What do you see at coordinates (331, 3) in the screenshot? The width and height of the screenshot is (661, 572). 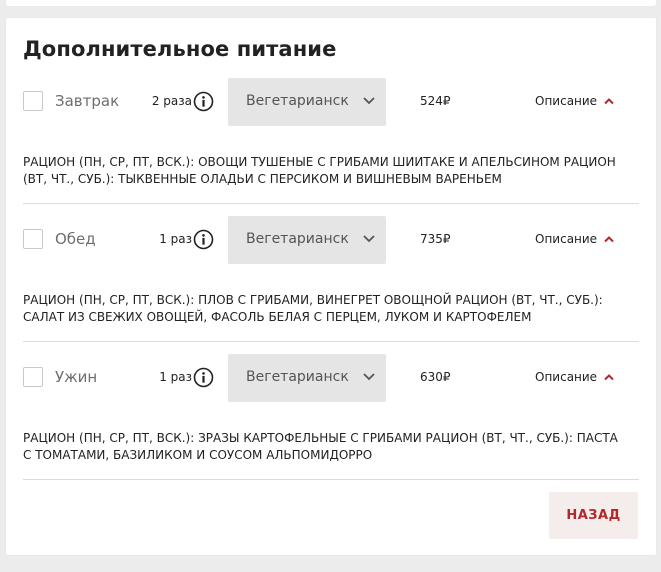 I see `previous-card-edge` at bounding box center [331, 3].